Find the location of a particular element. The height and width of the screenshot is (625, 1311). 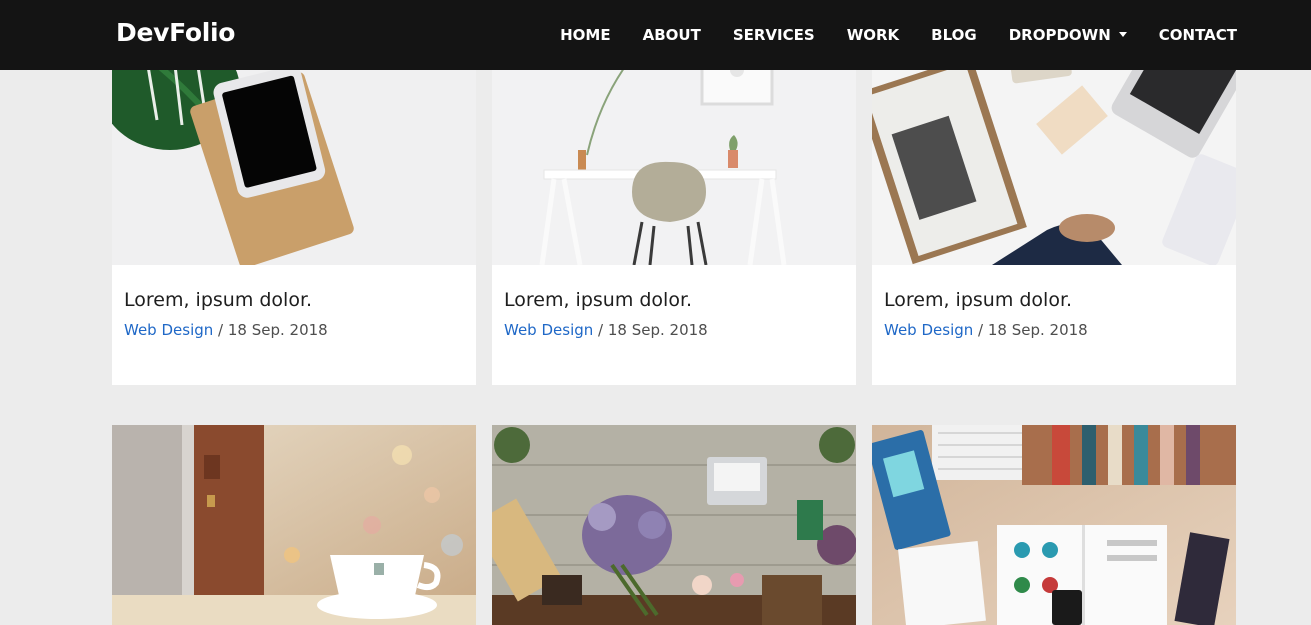

portfolio-image-flowers-table is located at coordinates (674, 525).